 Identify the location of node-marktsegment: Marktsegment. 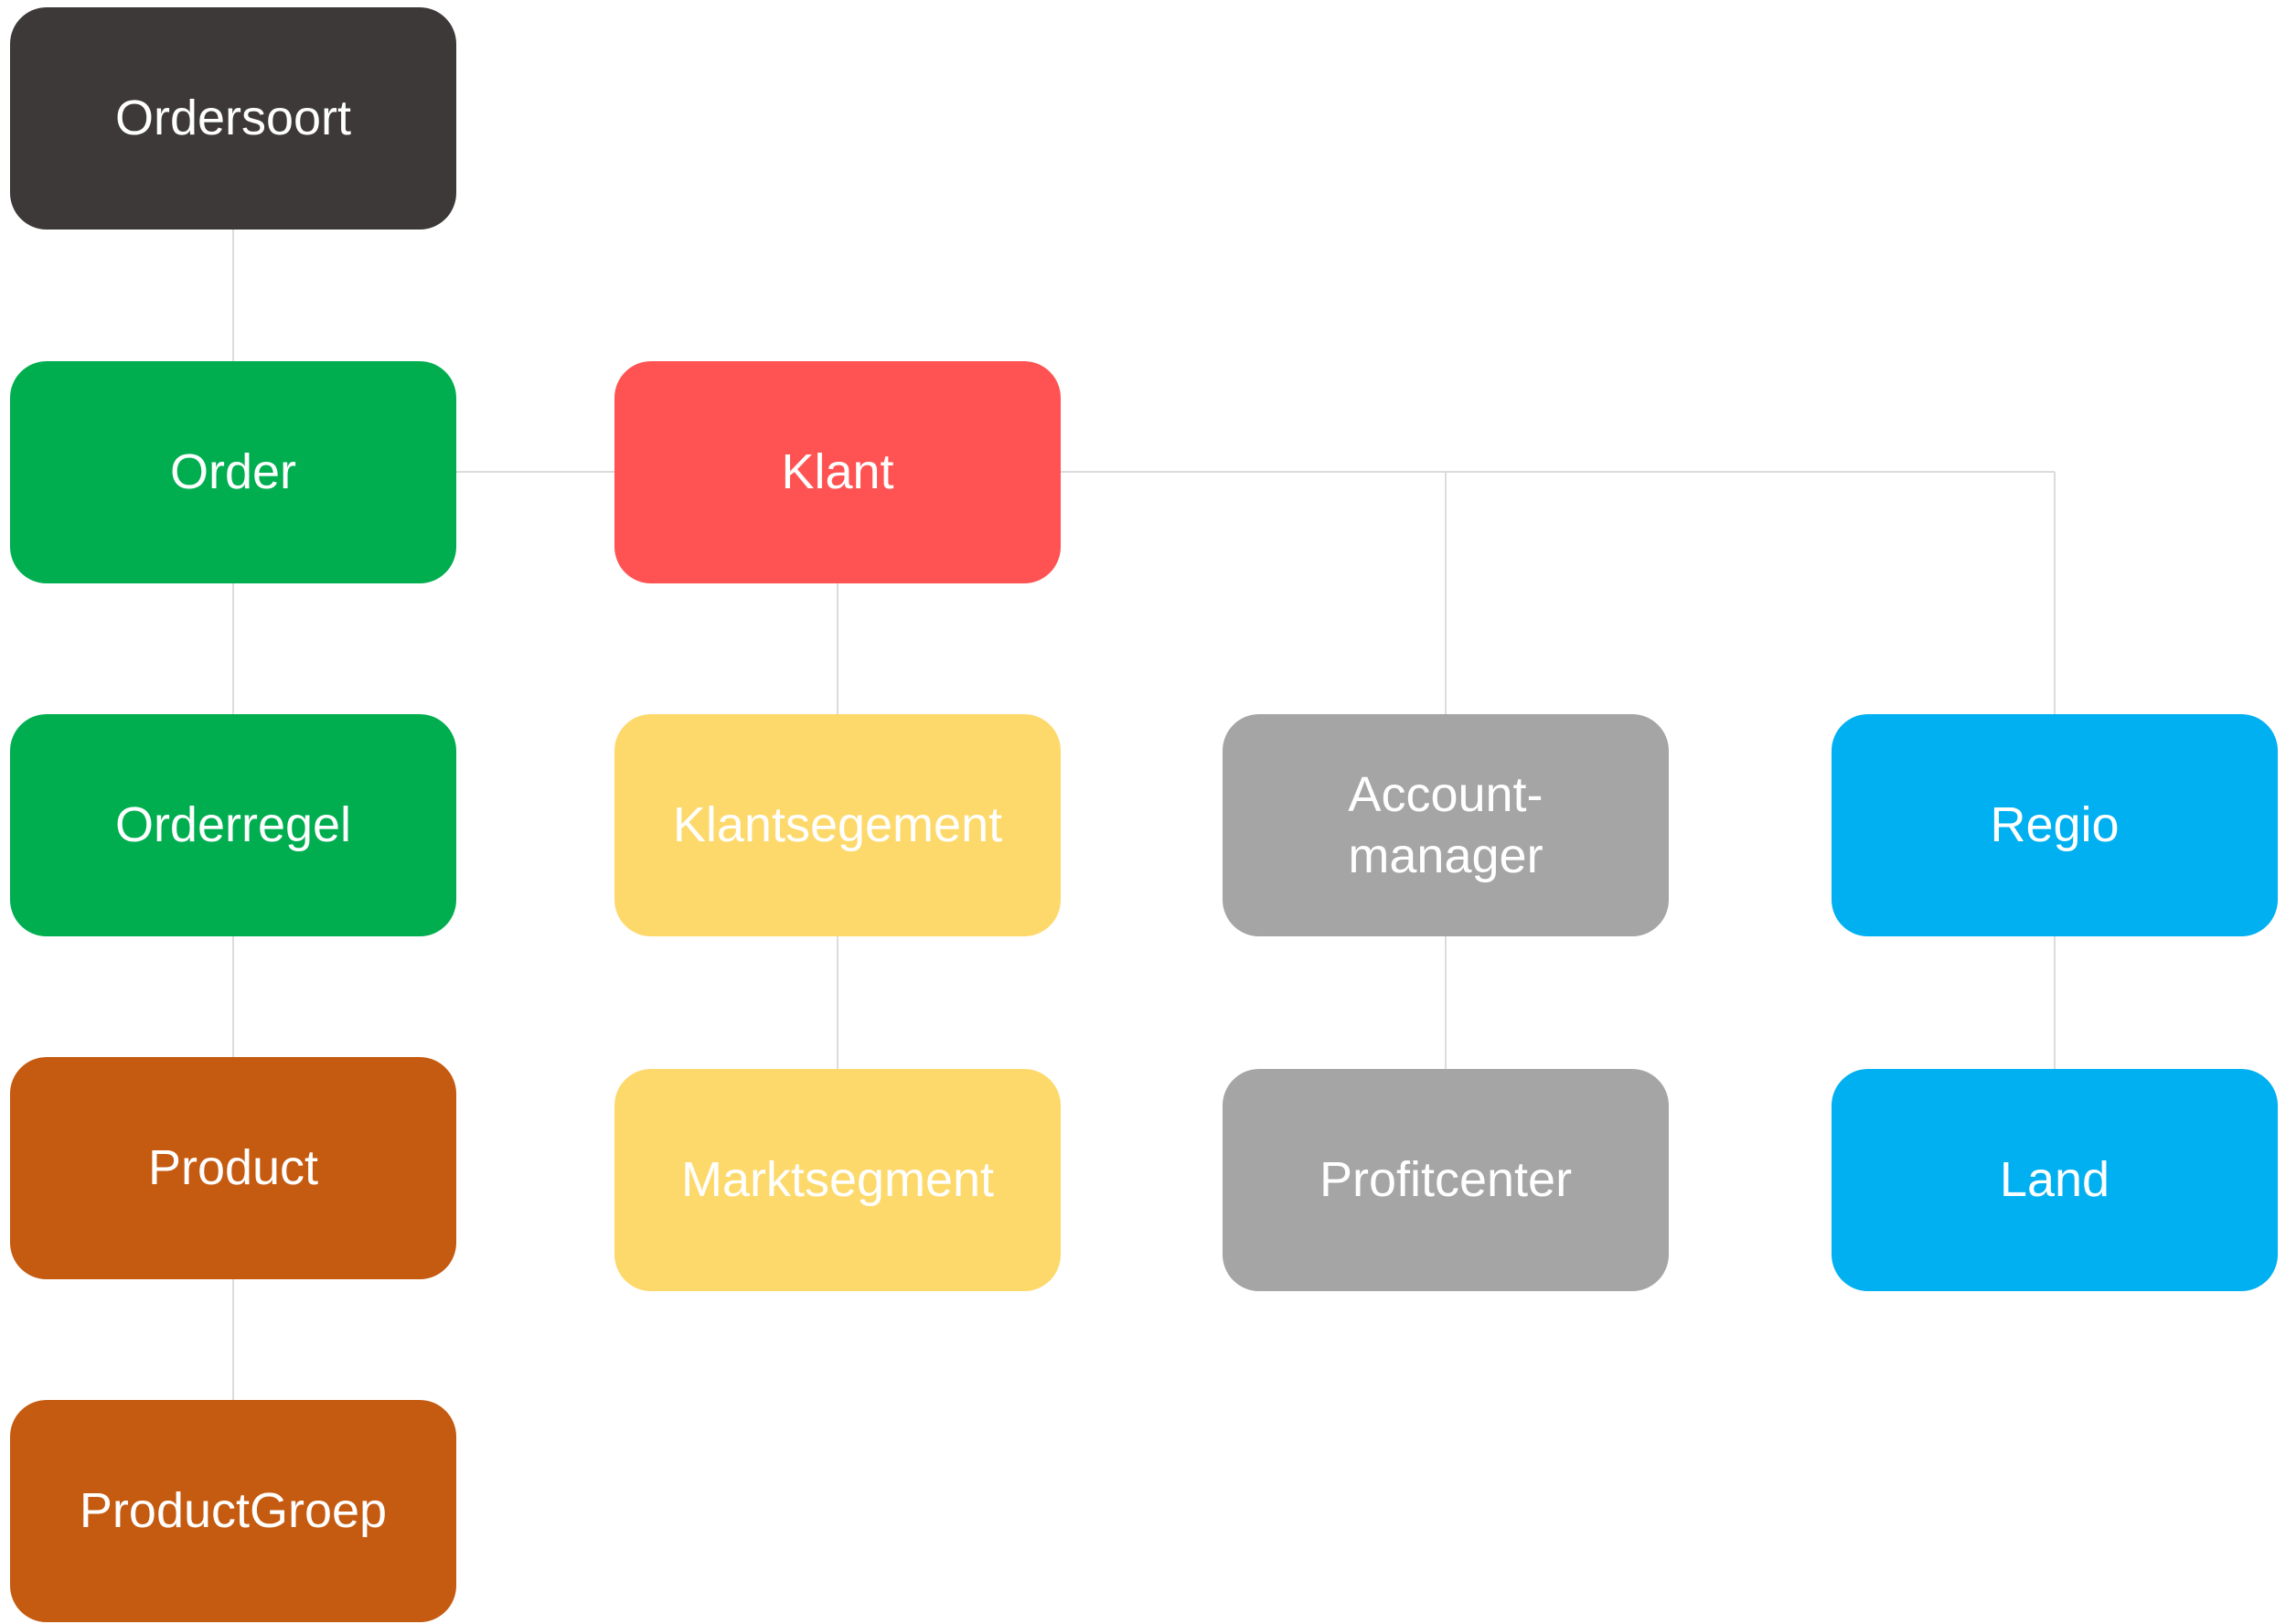
(837, 1180).